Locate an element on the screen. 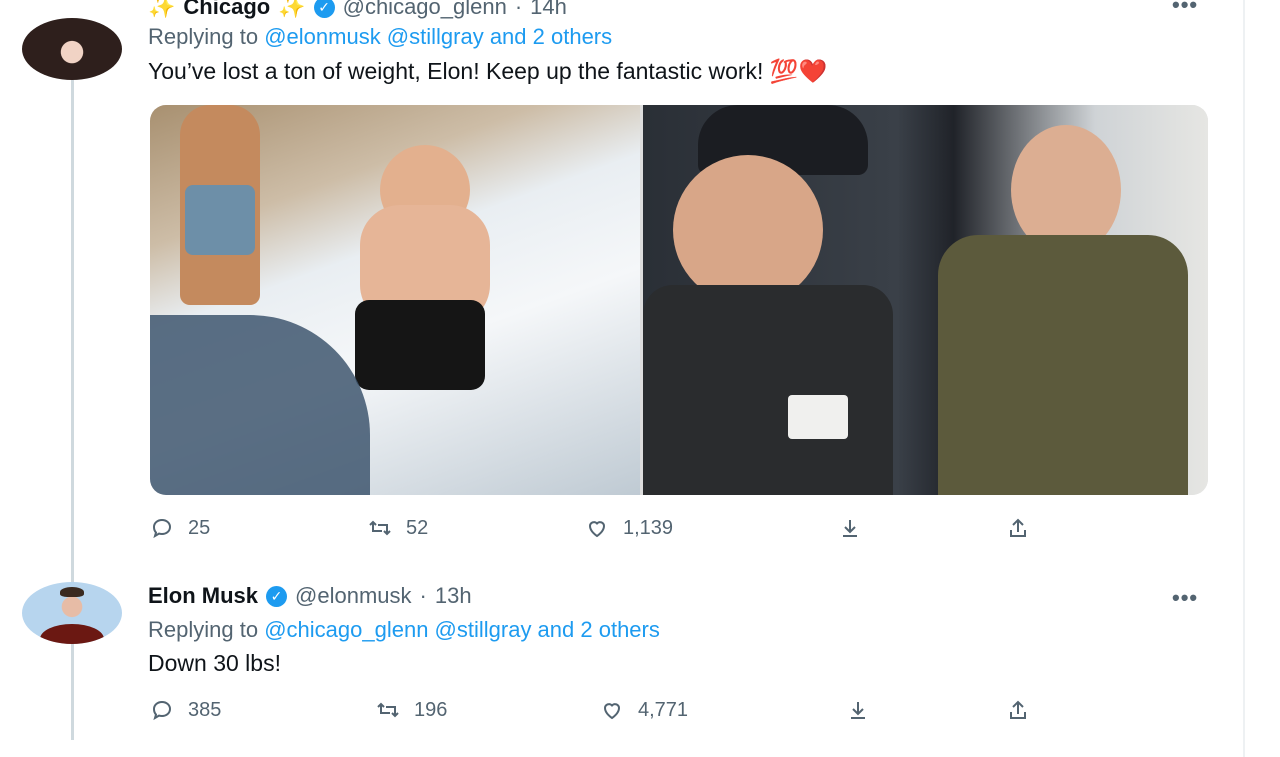 This screenshot has height=757, width=1280. retweet-button: 196 is located at coordinates (411, 710).